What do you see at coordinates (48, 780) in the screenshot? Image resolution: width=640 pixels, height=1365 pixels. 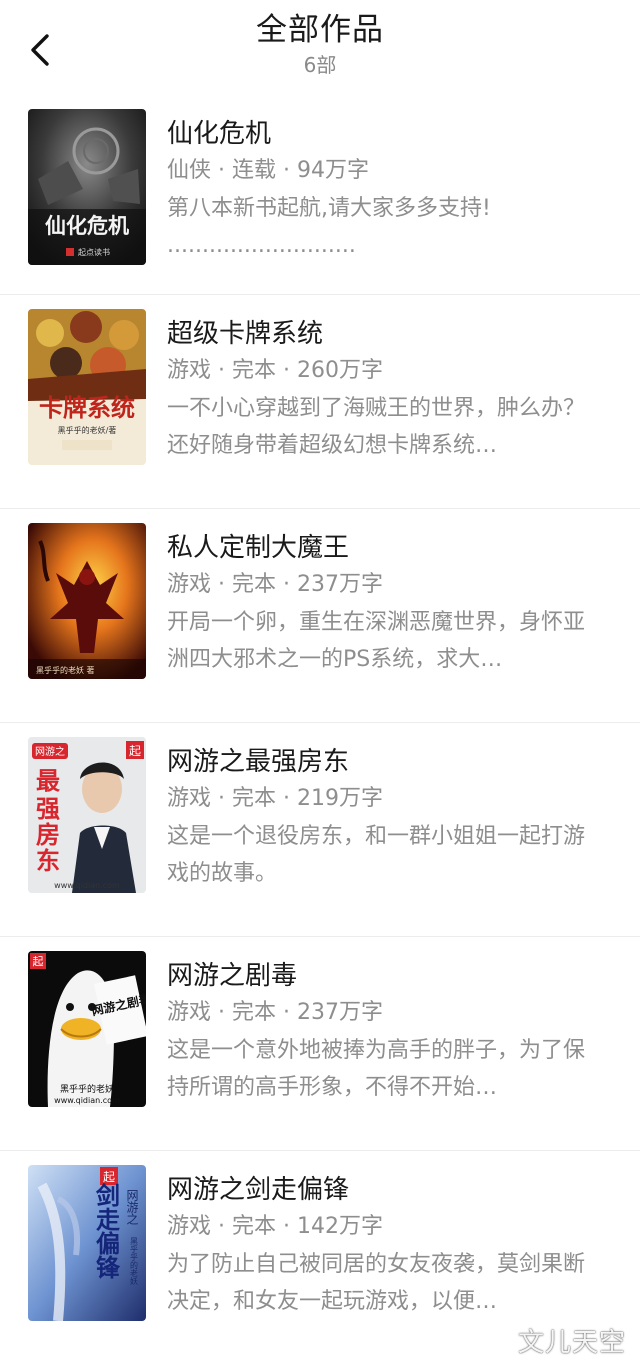 I see `svg-text: 最` at bounding box center [48, 780].